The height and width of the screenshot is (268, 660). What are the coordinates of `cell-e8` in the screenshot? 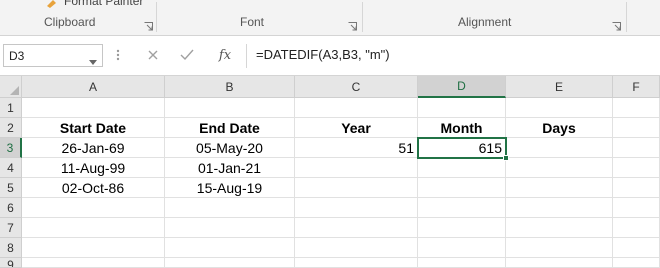 It's located at (559, 248).